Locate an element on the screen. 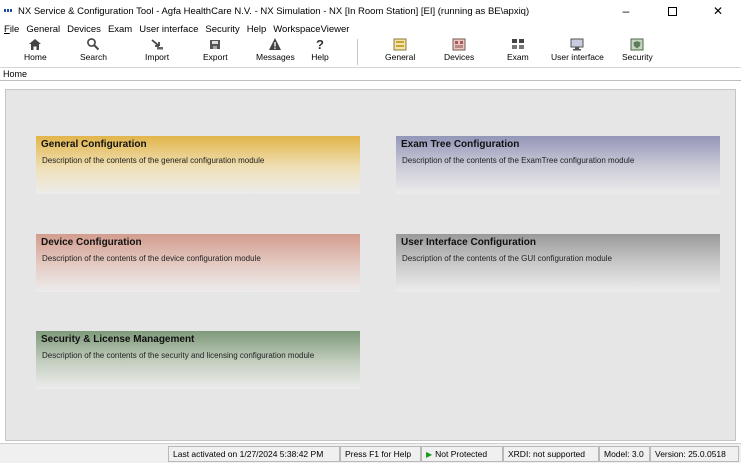 The width and height of the screenshot is (741, 463). general-label: General is located at coordinates (400, 57).